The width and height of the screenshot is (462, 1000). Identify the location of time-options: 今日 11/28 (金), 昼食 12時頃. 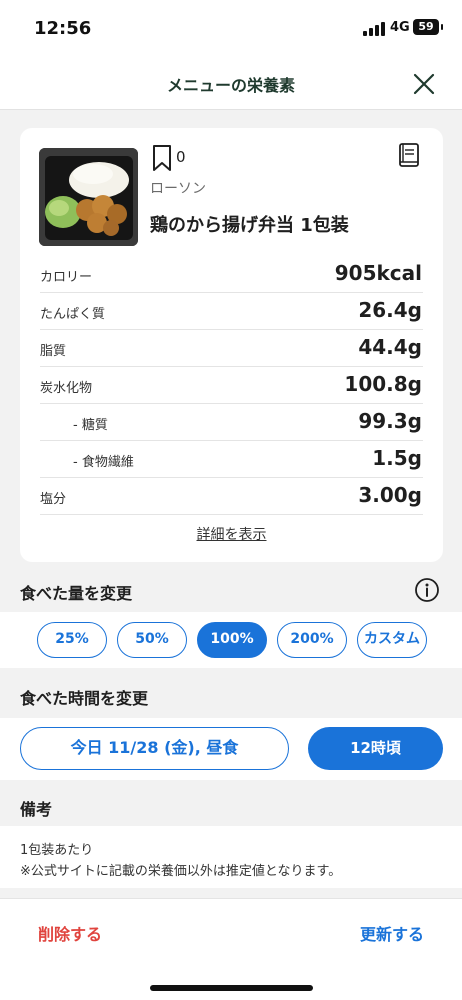
(231, 749).